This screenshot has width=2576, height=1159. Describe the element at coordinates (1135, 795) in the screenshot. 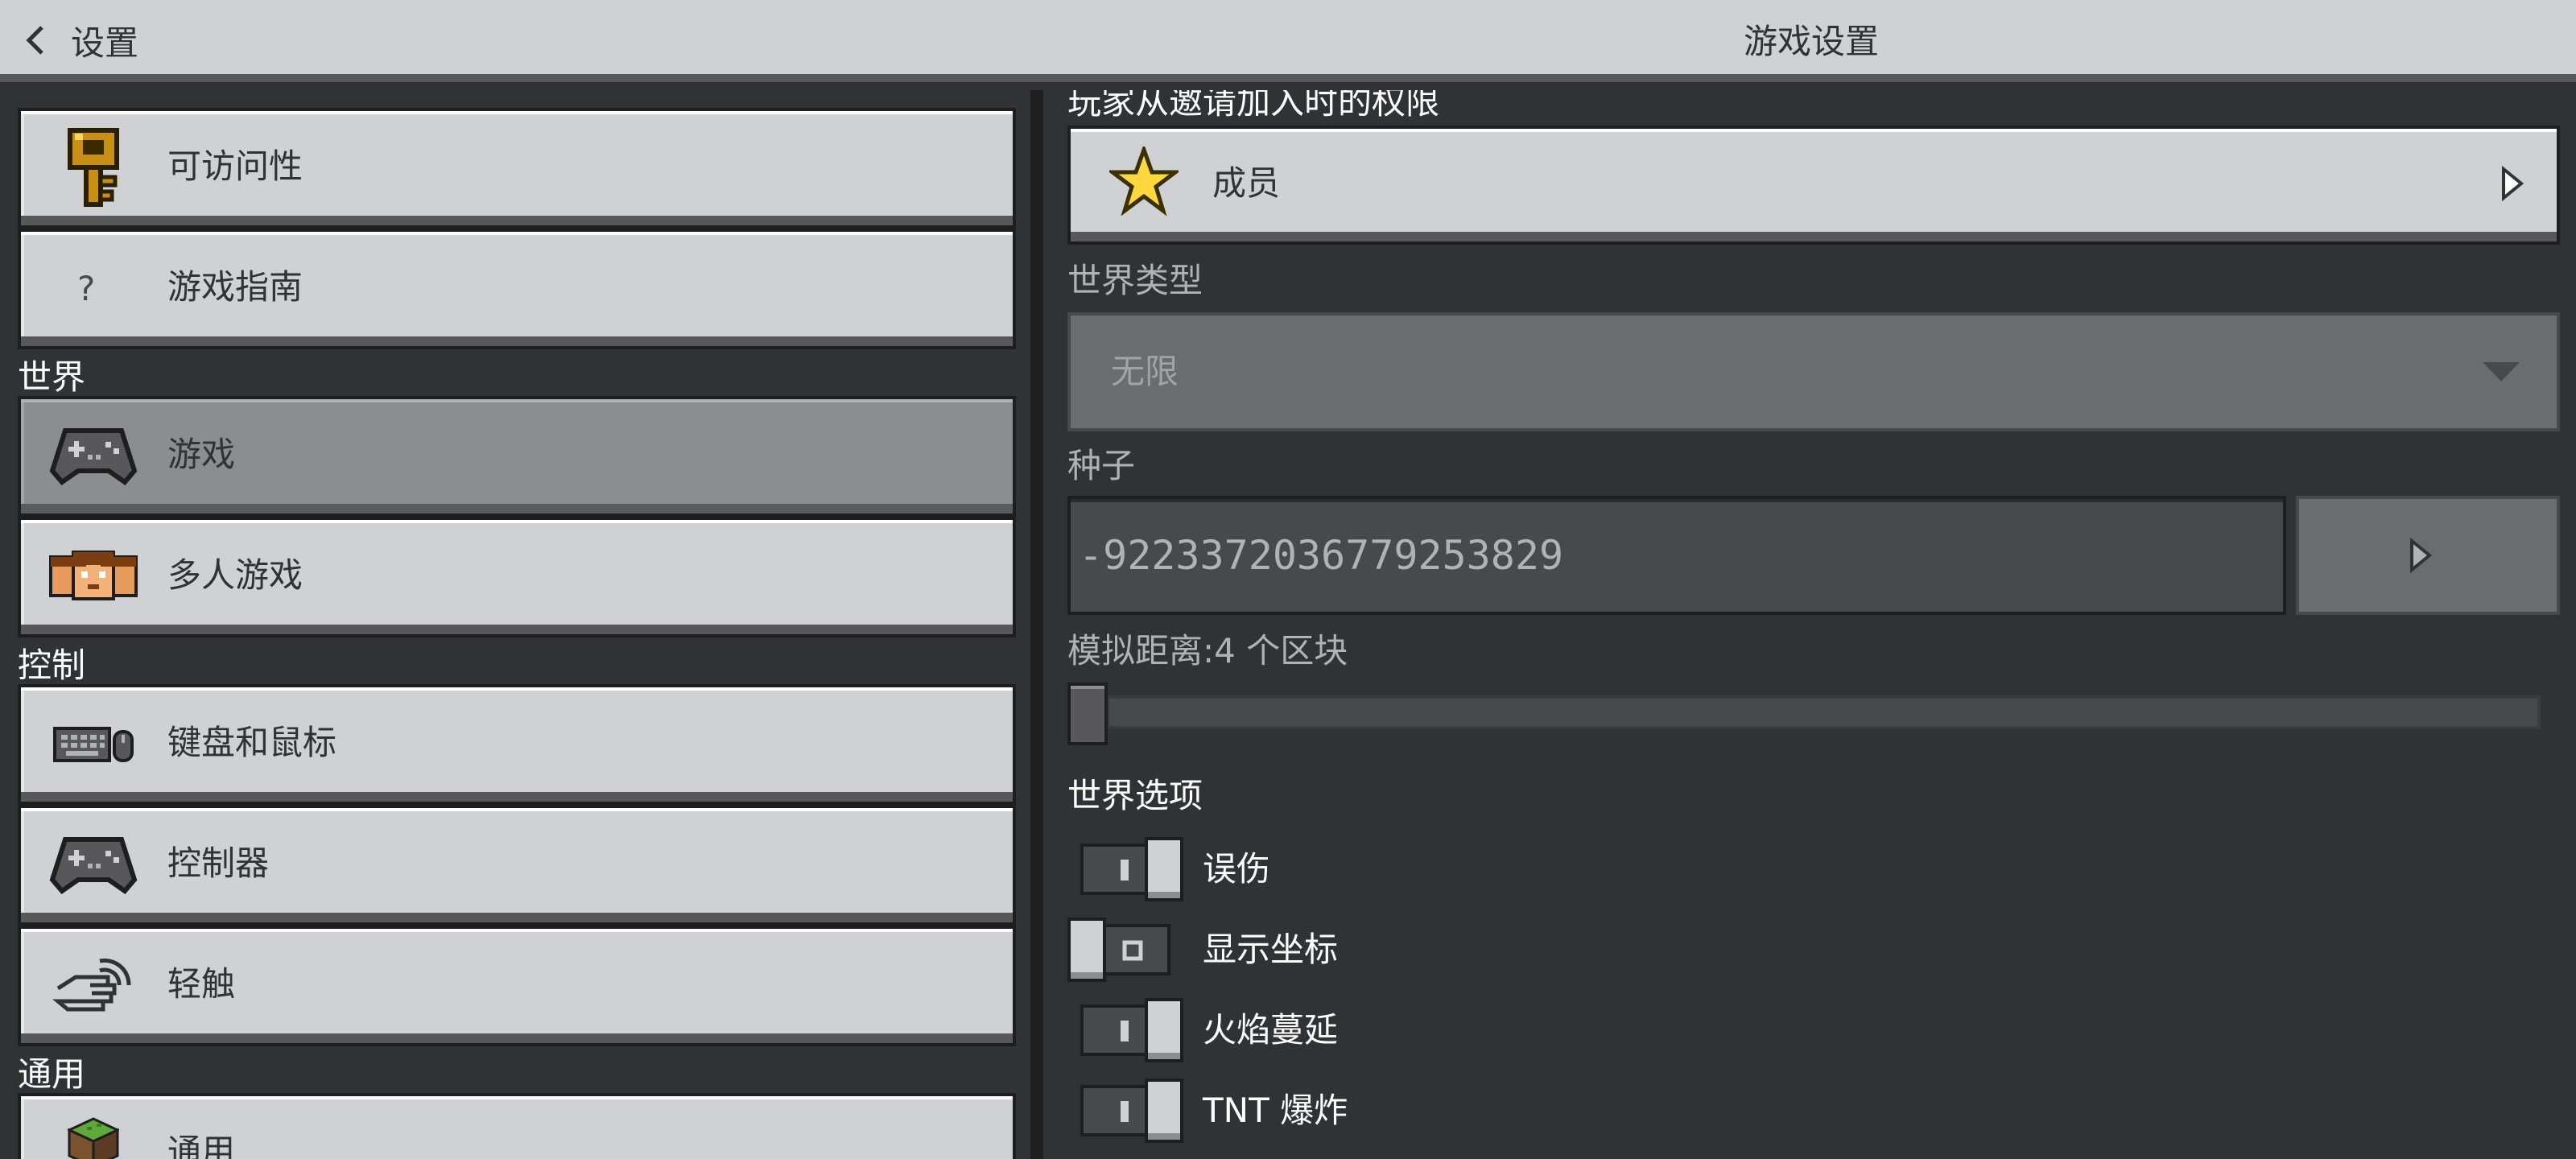

I see `world-options-label: 世界选项` at that location.